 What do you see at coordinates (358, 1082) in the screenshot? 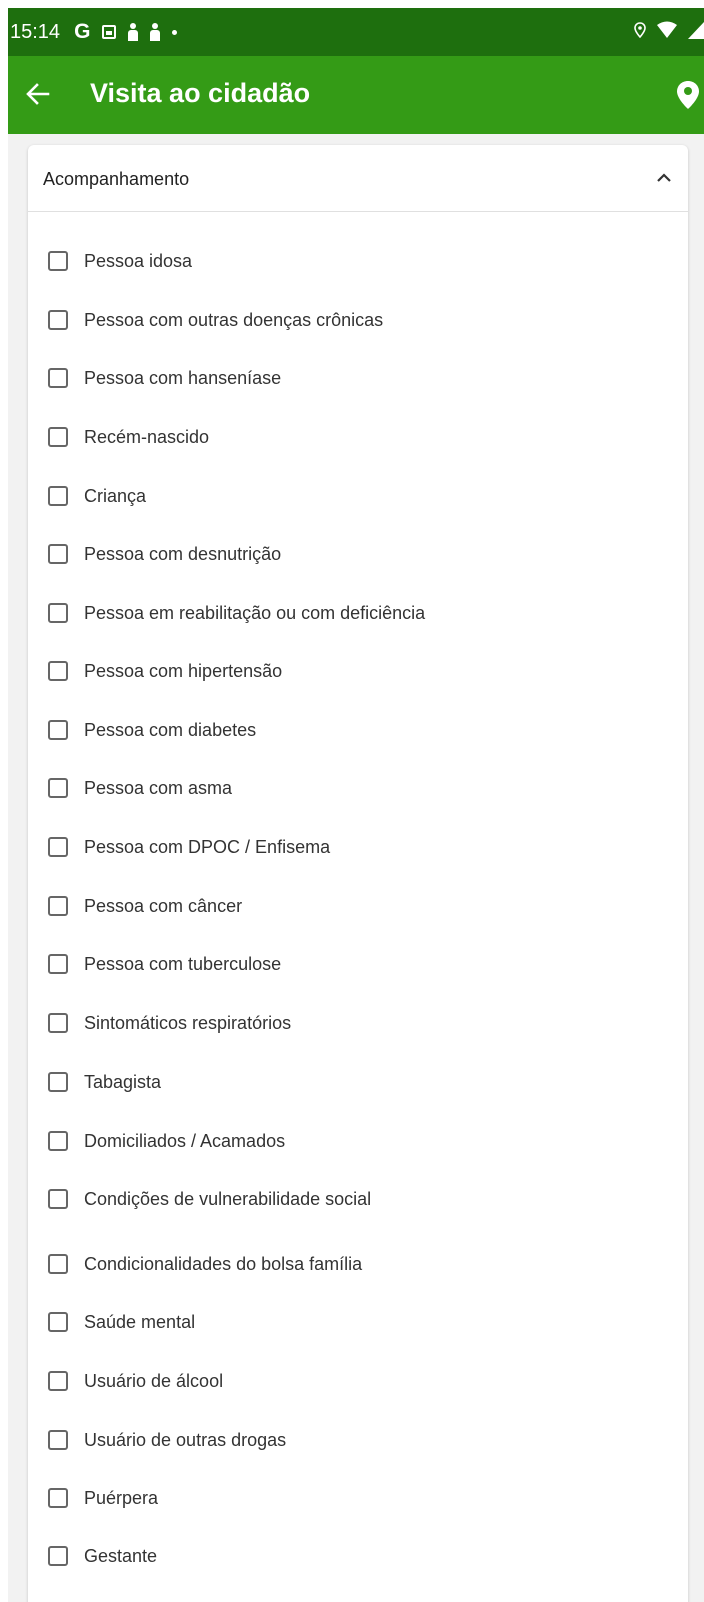
I see `checkbox-option: Tabagista` at bounding box center [358, 1082].